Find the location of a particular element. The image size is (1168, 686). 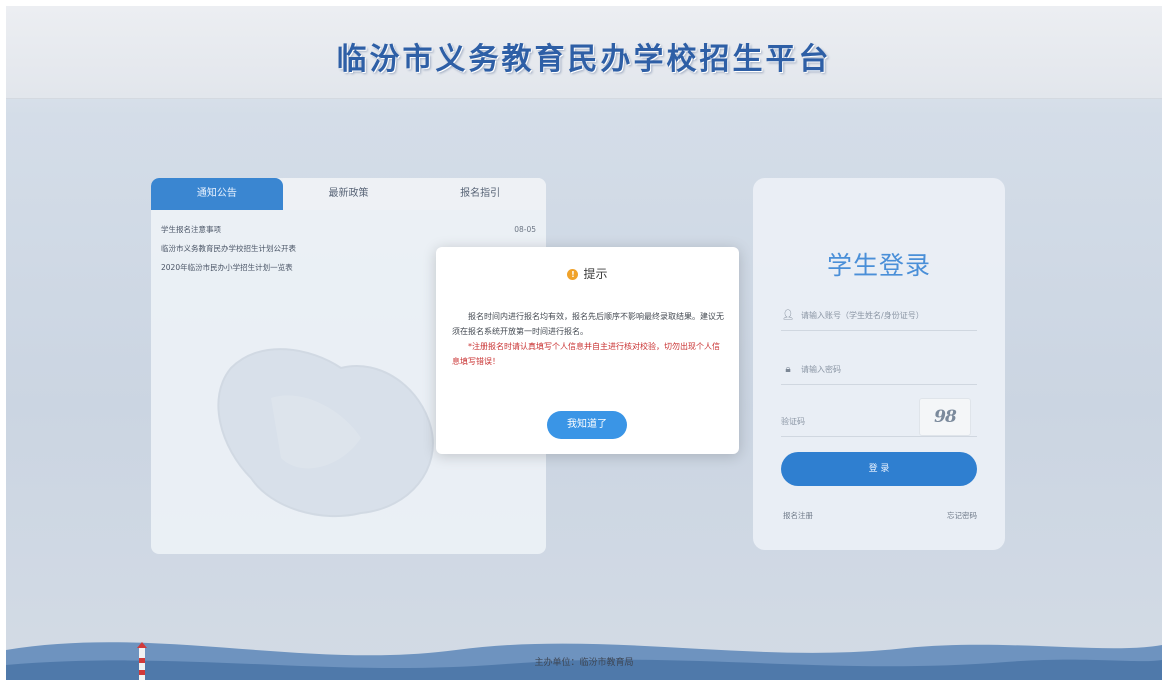

news-item: 学生报名注意事项 08-05 is located at coordinates (348, 229).